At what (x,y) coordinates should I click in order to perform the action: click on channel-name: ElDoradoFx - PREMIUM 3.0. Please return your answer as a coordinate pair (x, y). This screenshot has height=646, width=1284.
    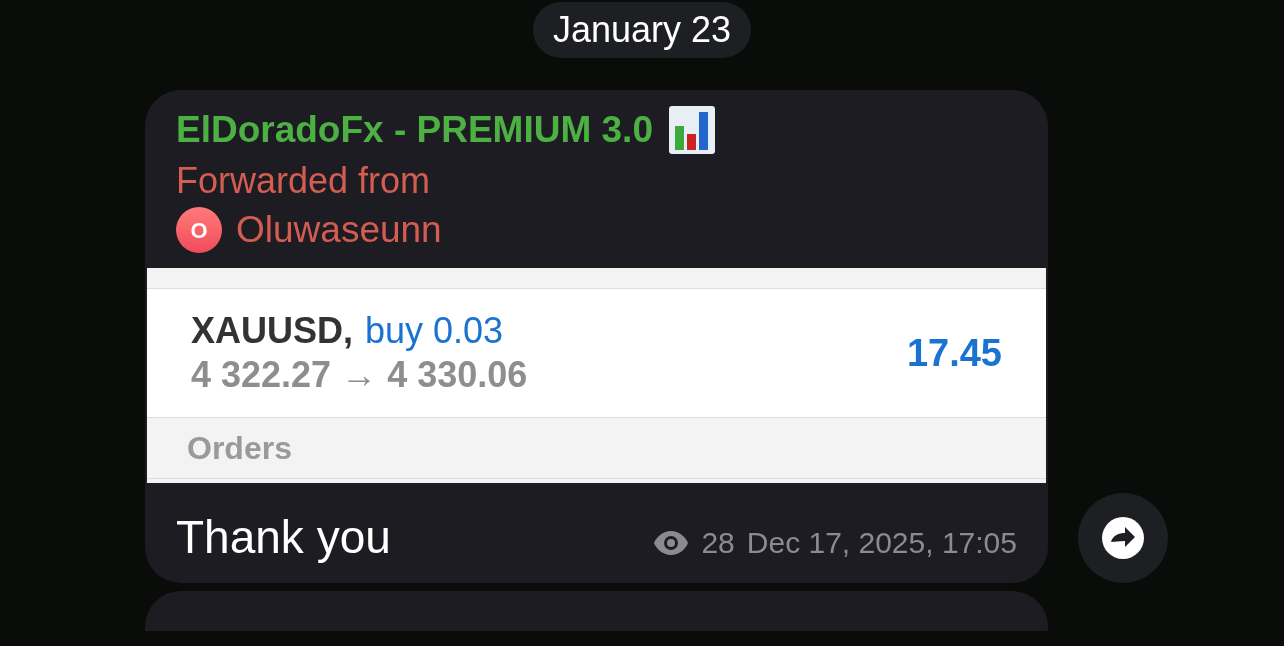
    Looking at the image, I should click on (414, 130).